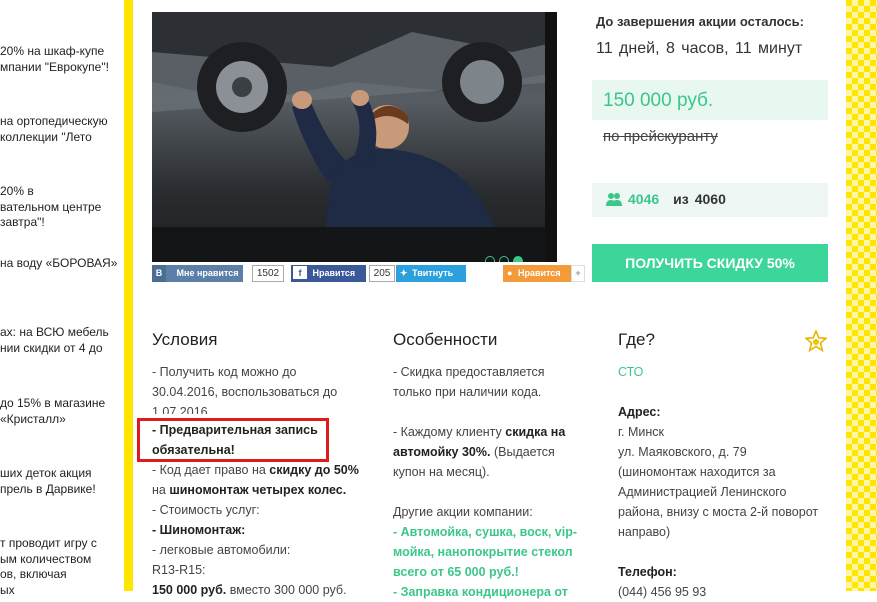 The height and width of the screenshot is (602, 877). What do you see at coordinates (700, 21) in the screenshot?
I see `countdown-label: До завершения акции осталось:` at bounding box center [700, 21].